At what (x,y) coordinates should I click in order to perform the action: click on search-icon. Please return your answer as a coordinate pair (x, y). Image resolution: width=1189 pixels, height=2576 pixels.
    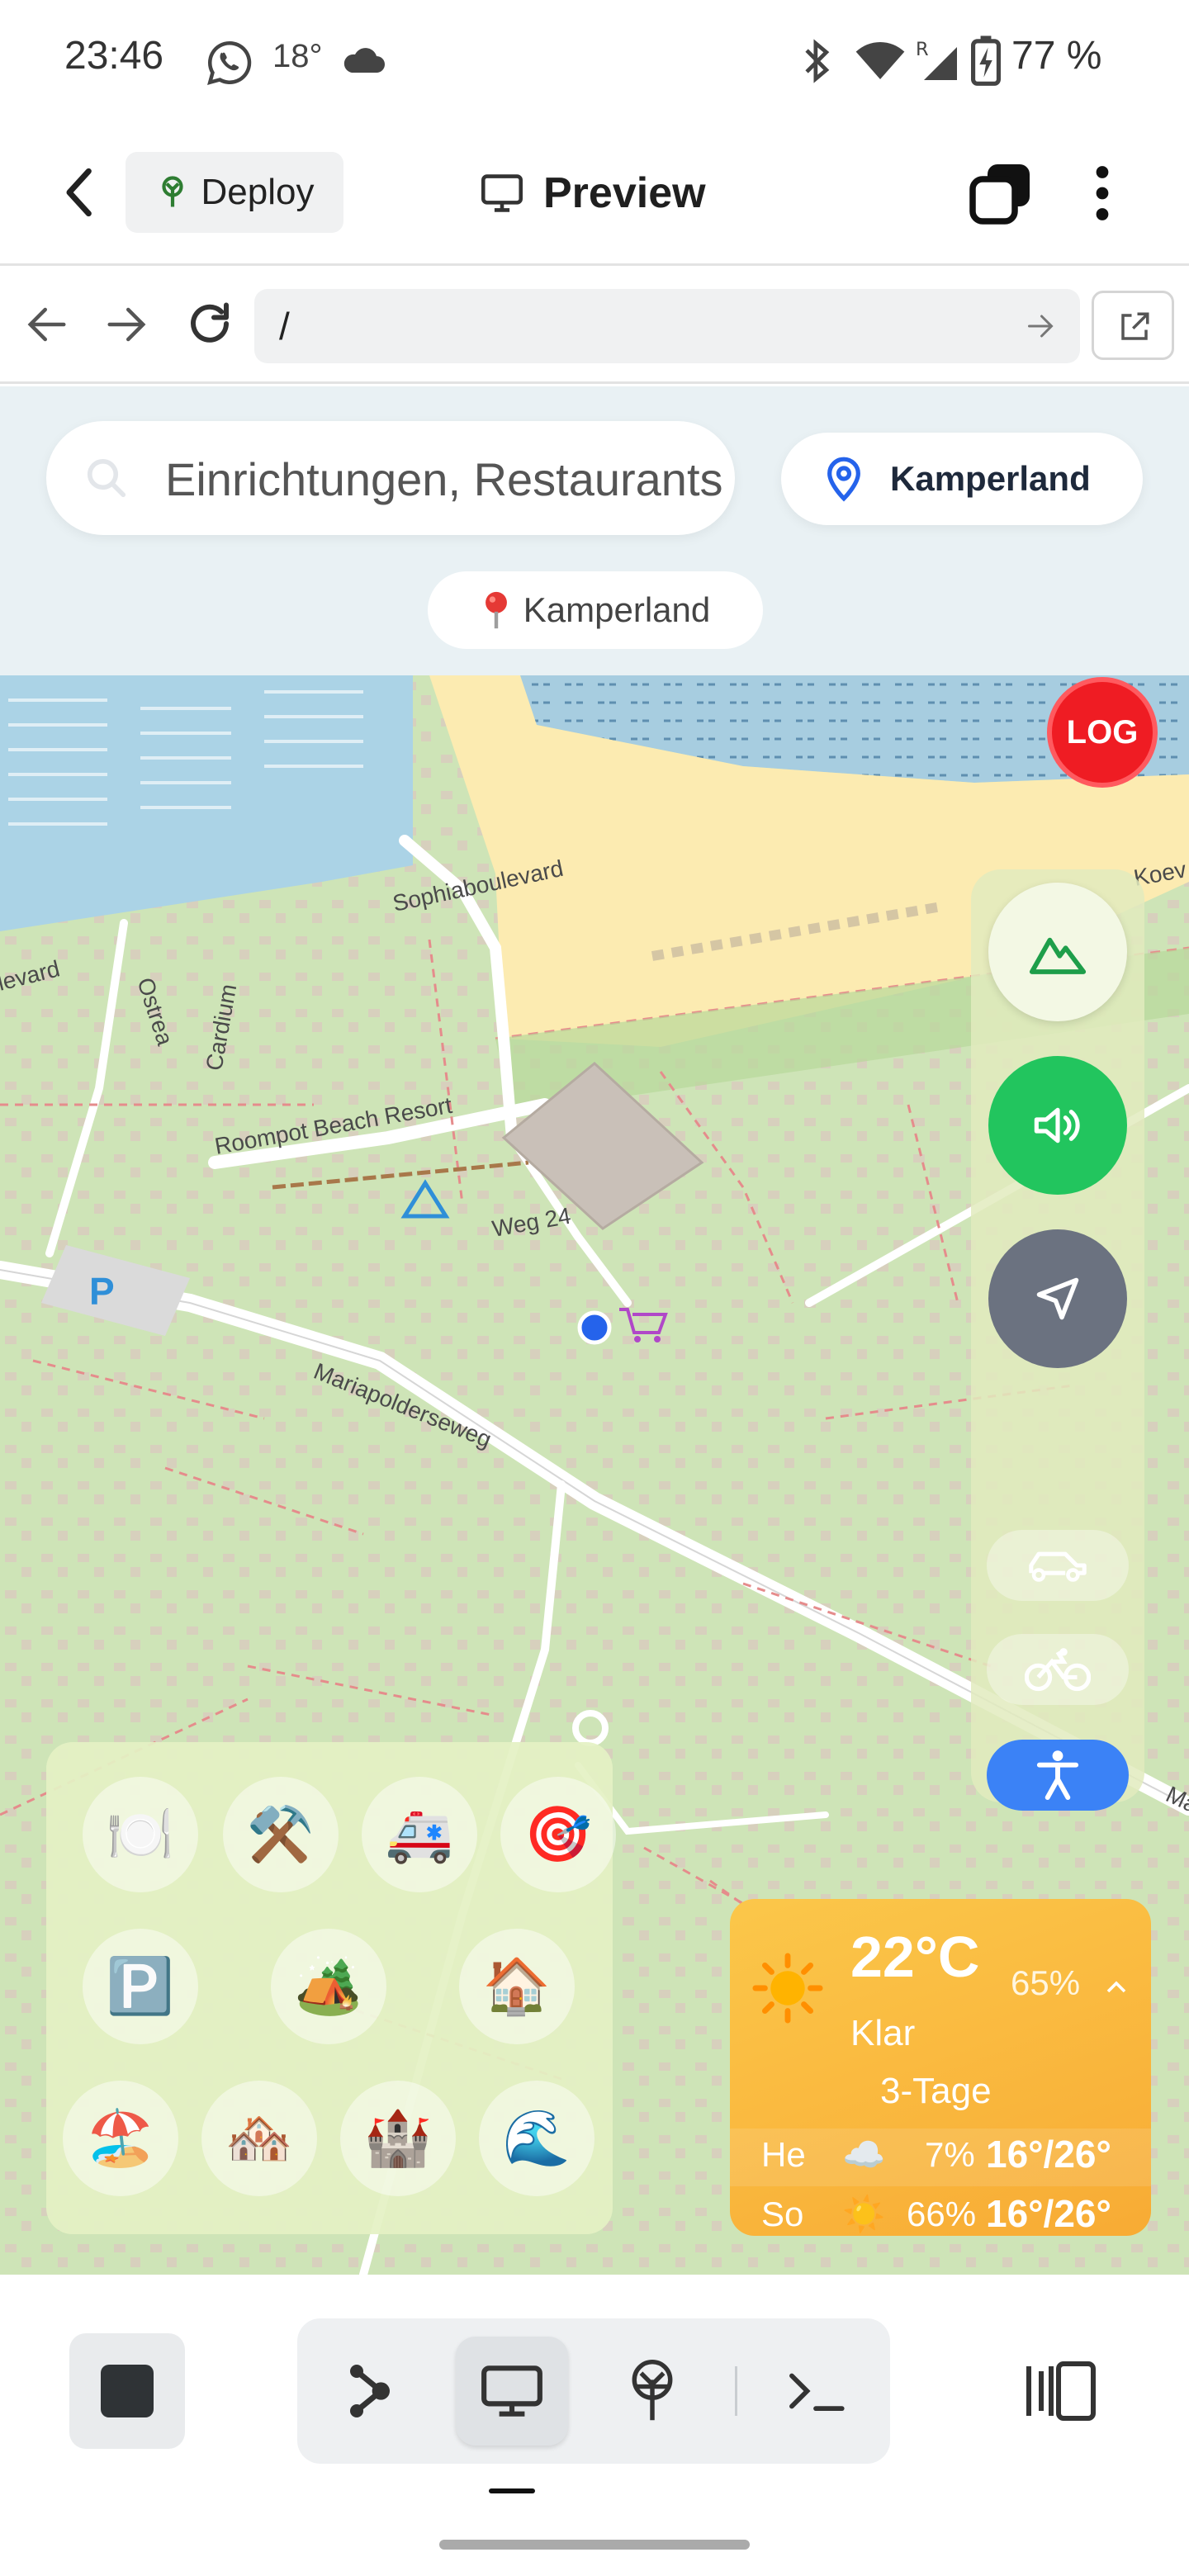
    Looking at the image, I should click on (106, 478).